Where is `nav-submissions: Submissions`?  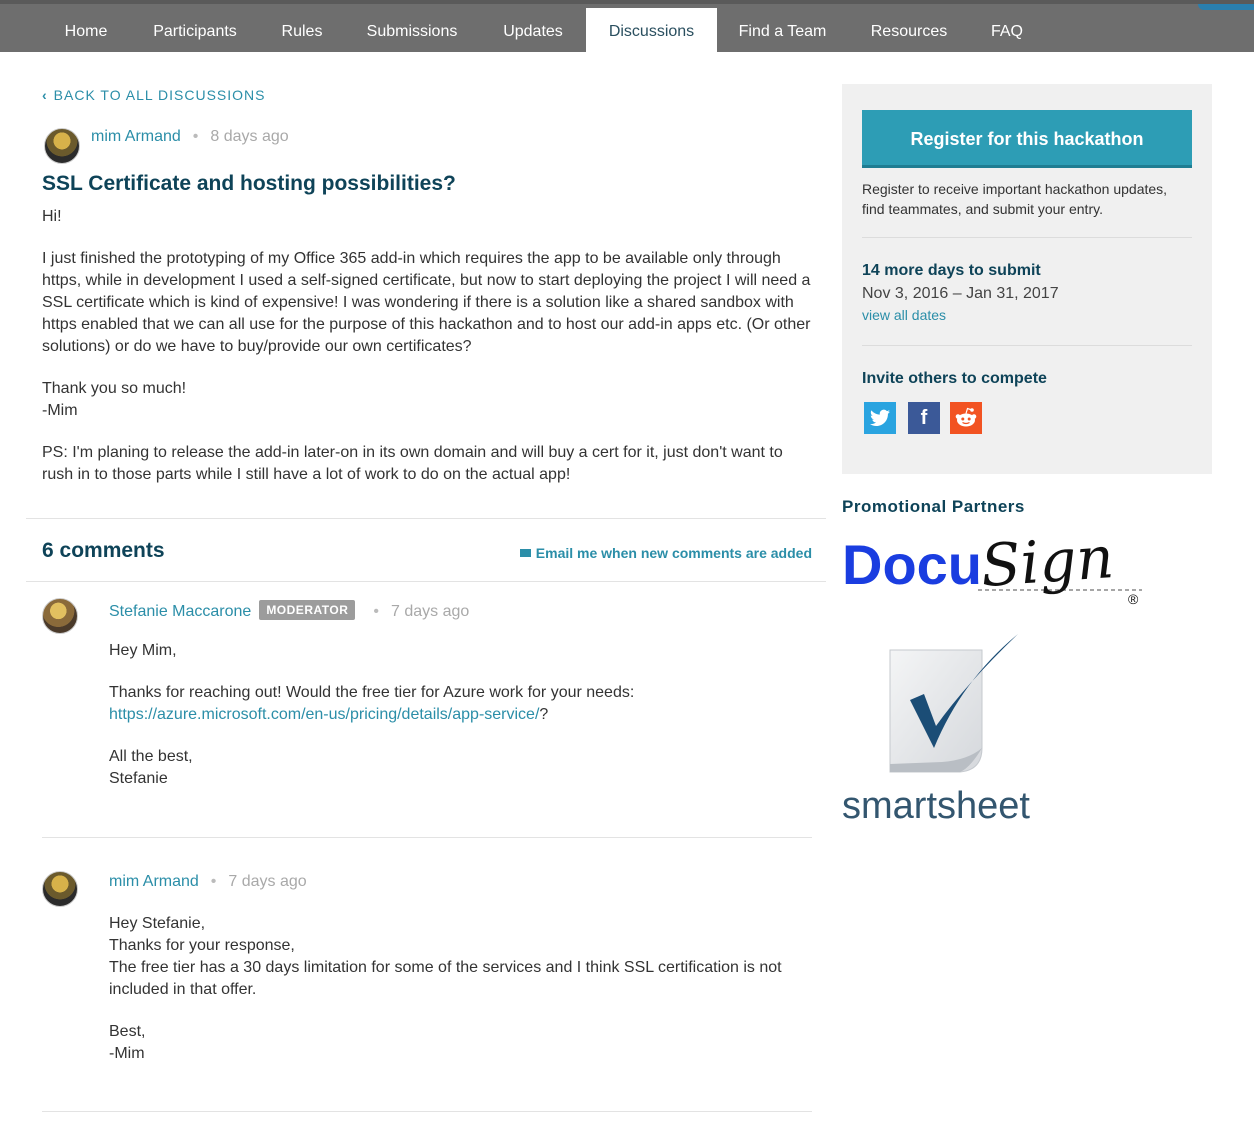
nav-submissions: Submissions is located at coordinates (412, 32).